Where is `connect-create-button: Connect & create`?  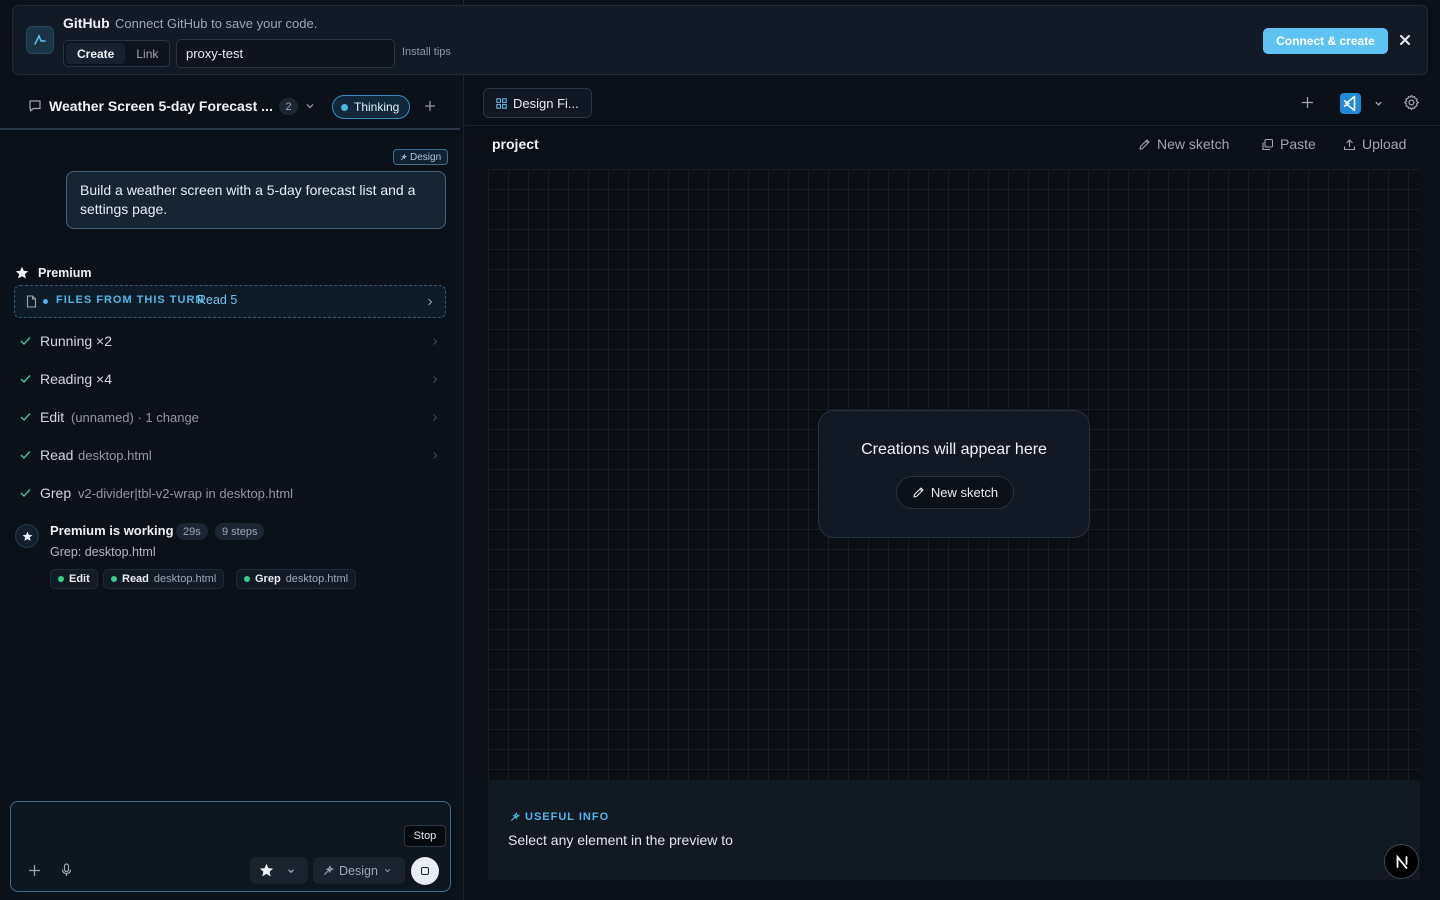 connect-create-button: Connect & create is located at coordinates (1325, 41).